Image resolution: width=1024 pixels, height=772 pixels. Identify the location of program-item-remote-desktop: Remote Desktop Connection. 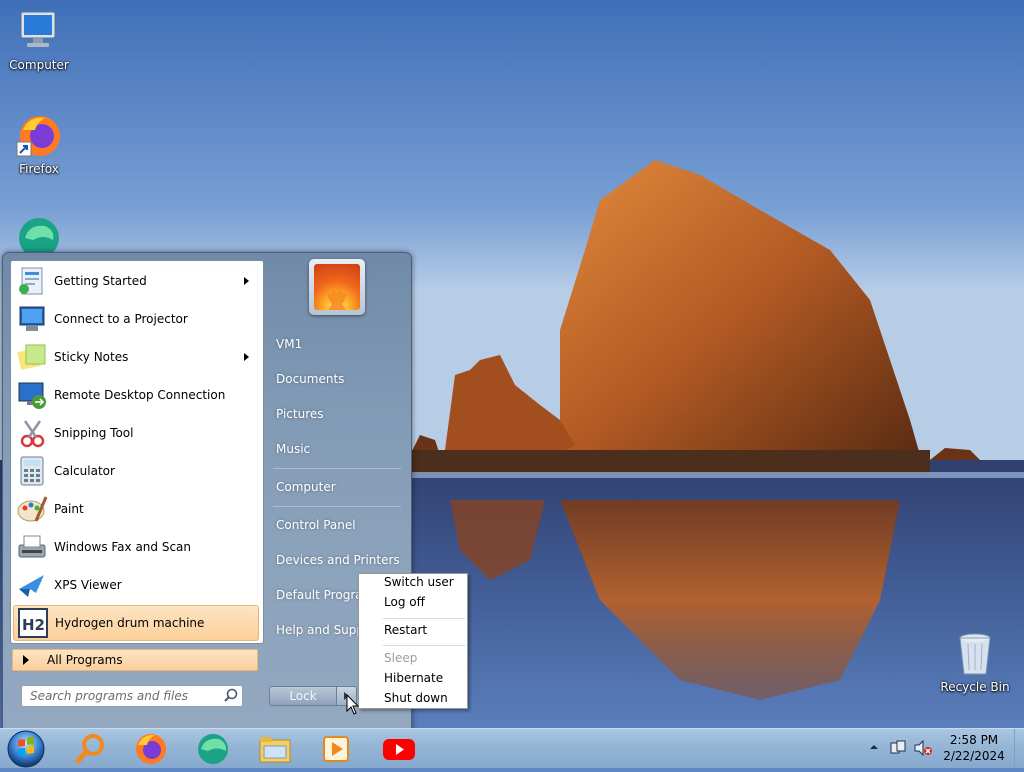
(136, 395).